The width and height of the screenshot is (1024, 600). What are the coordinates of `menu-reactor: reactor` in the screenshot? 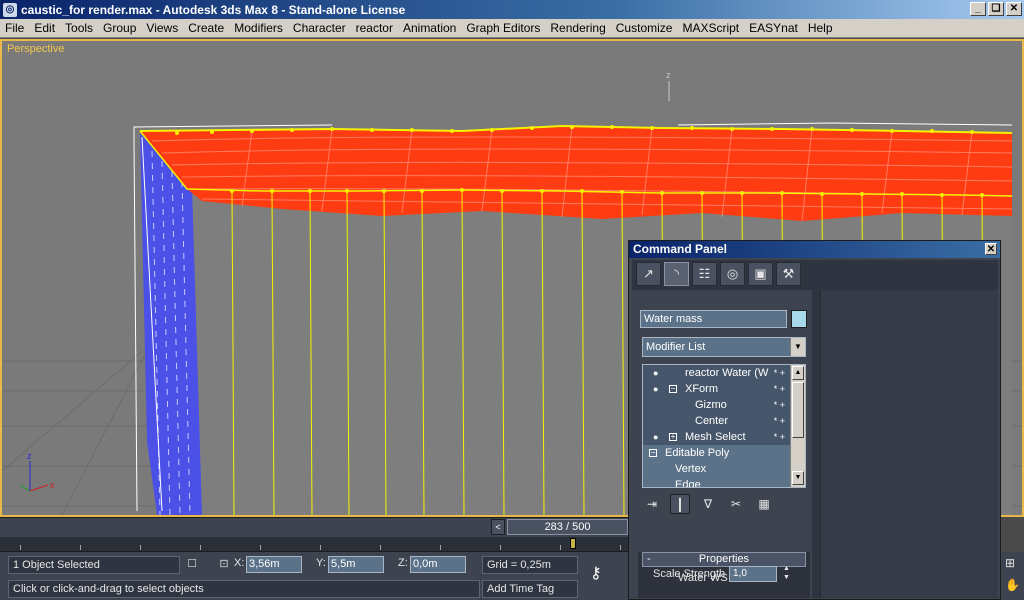 It's located at (374, 28).